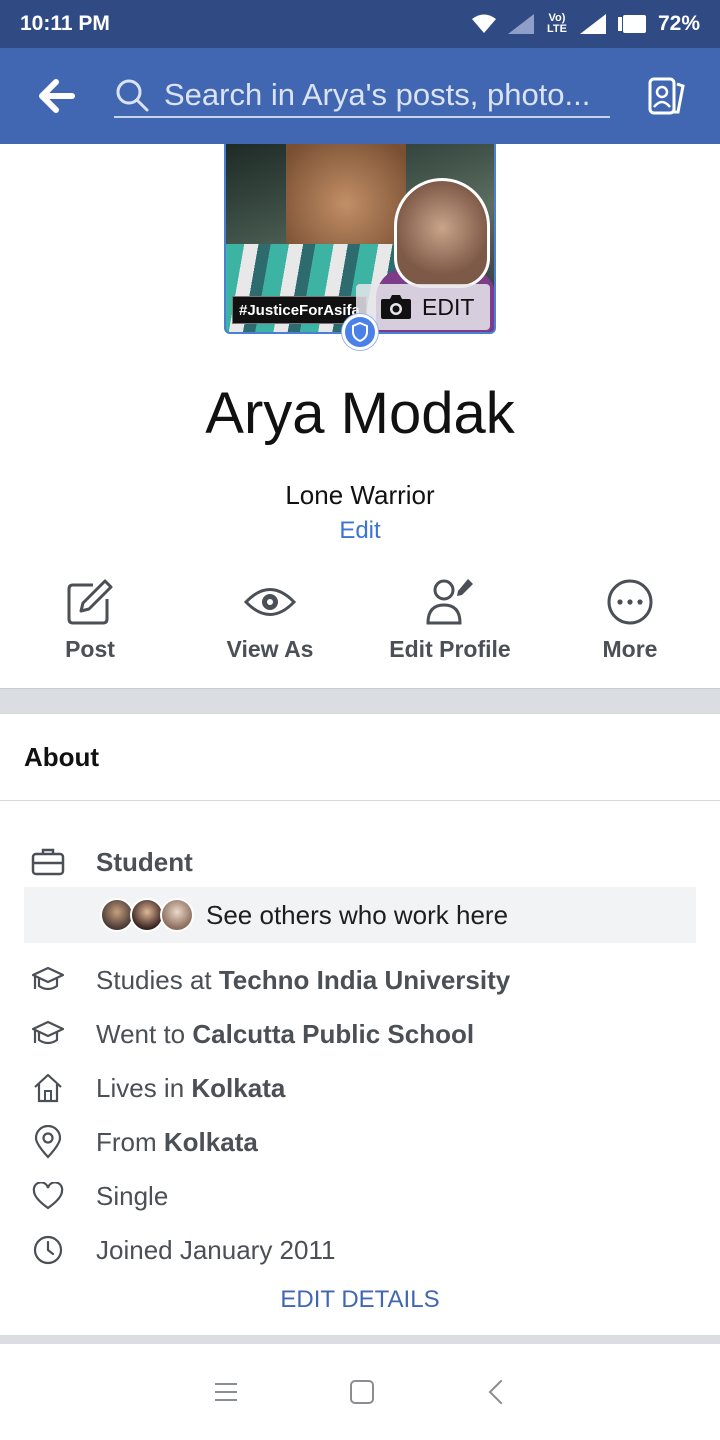 This screenshot has height=1440, width=720. I want to click on joined-row: Joined January 2011, so click(370, 1250).